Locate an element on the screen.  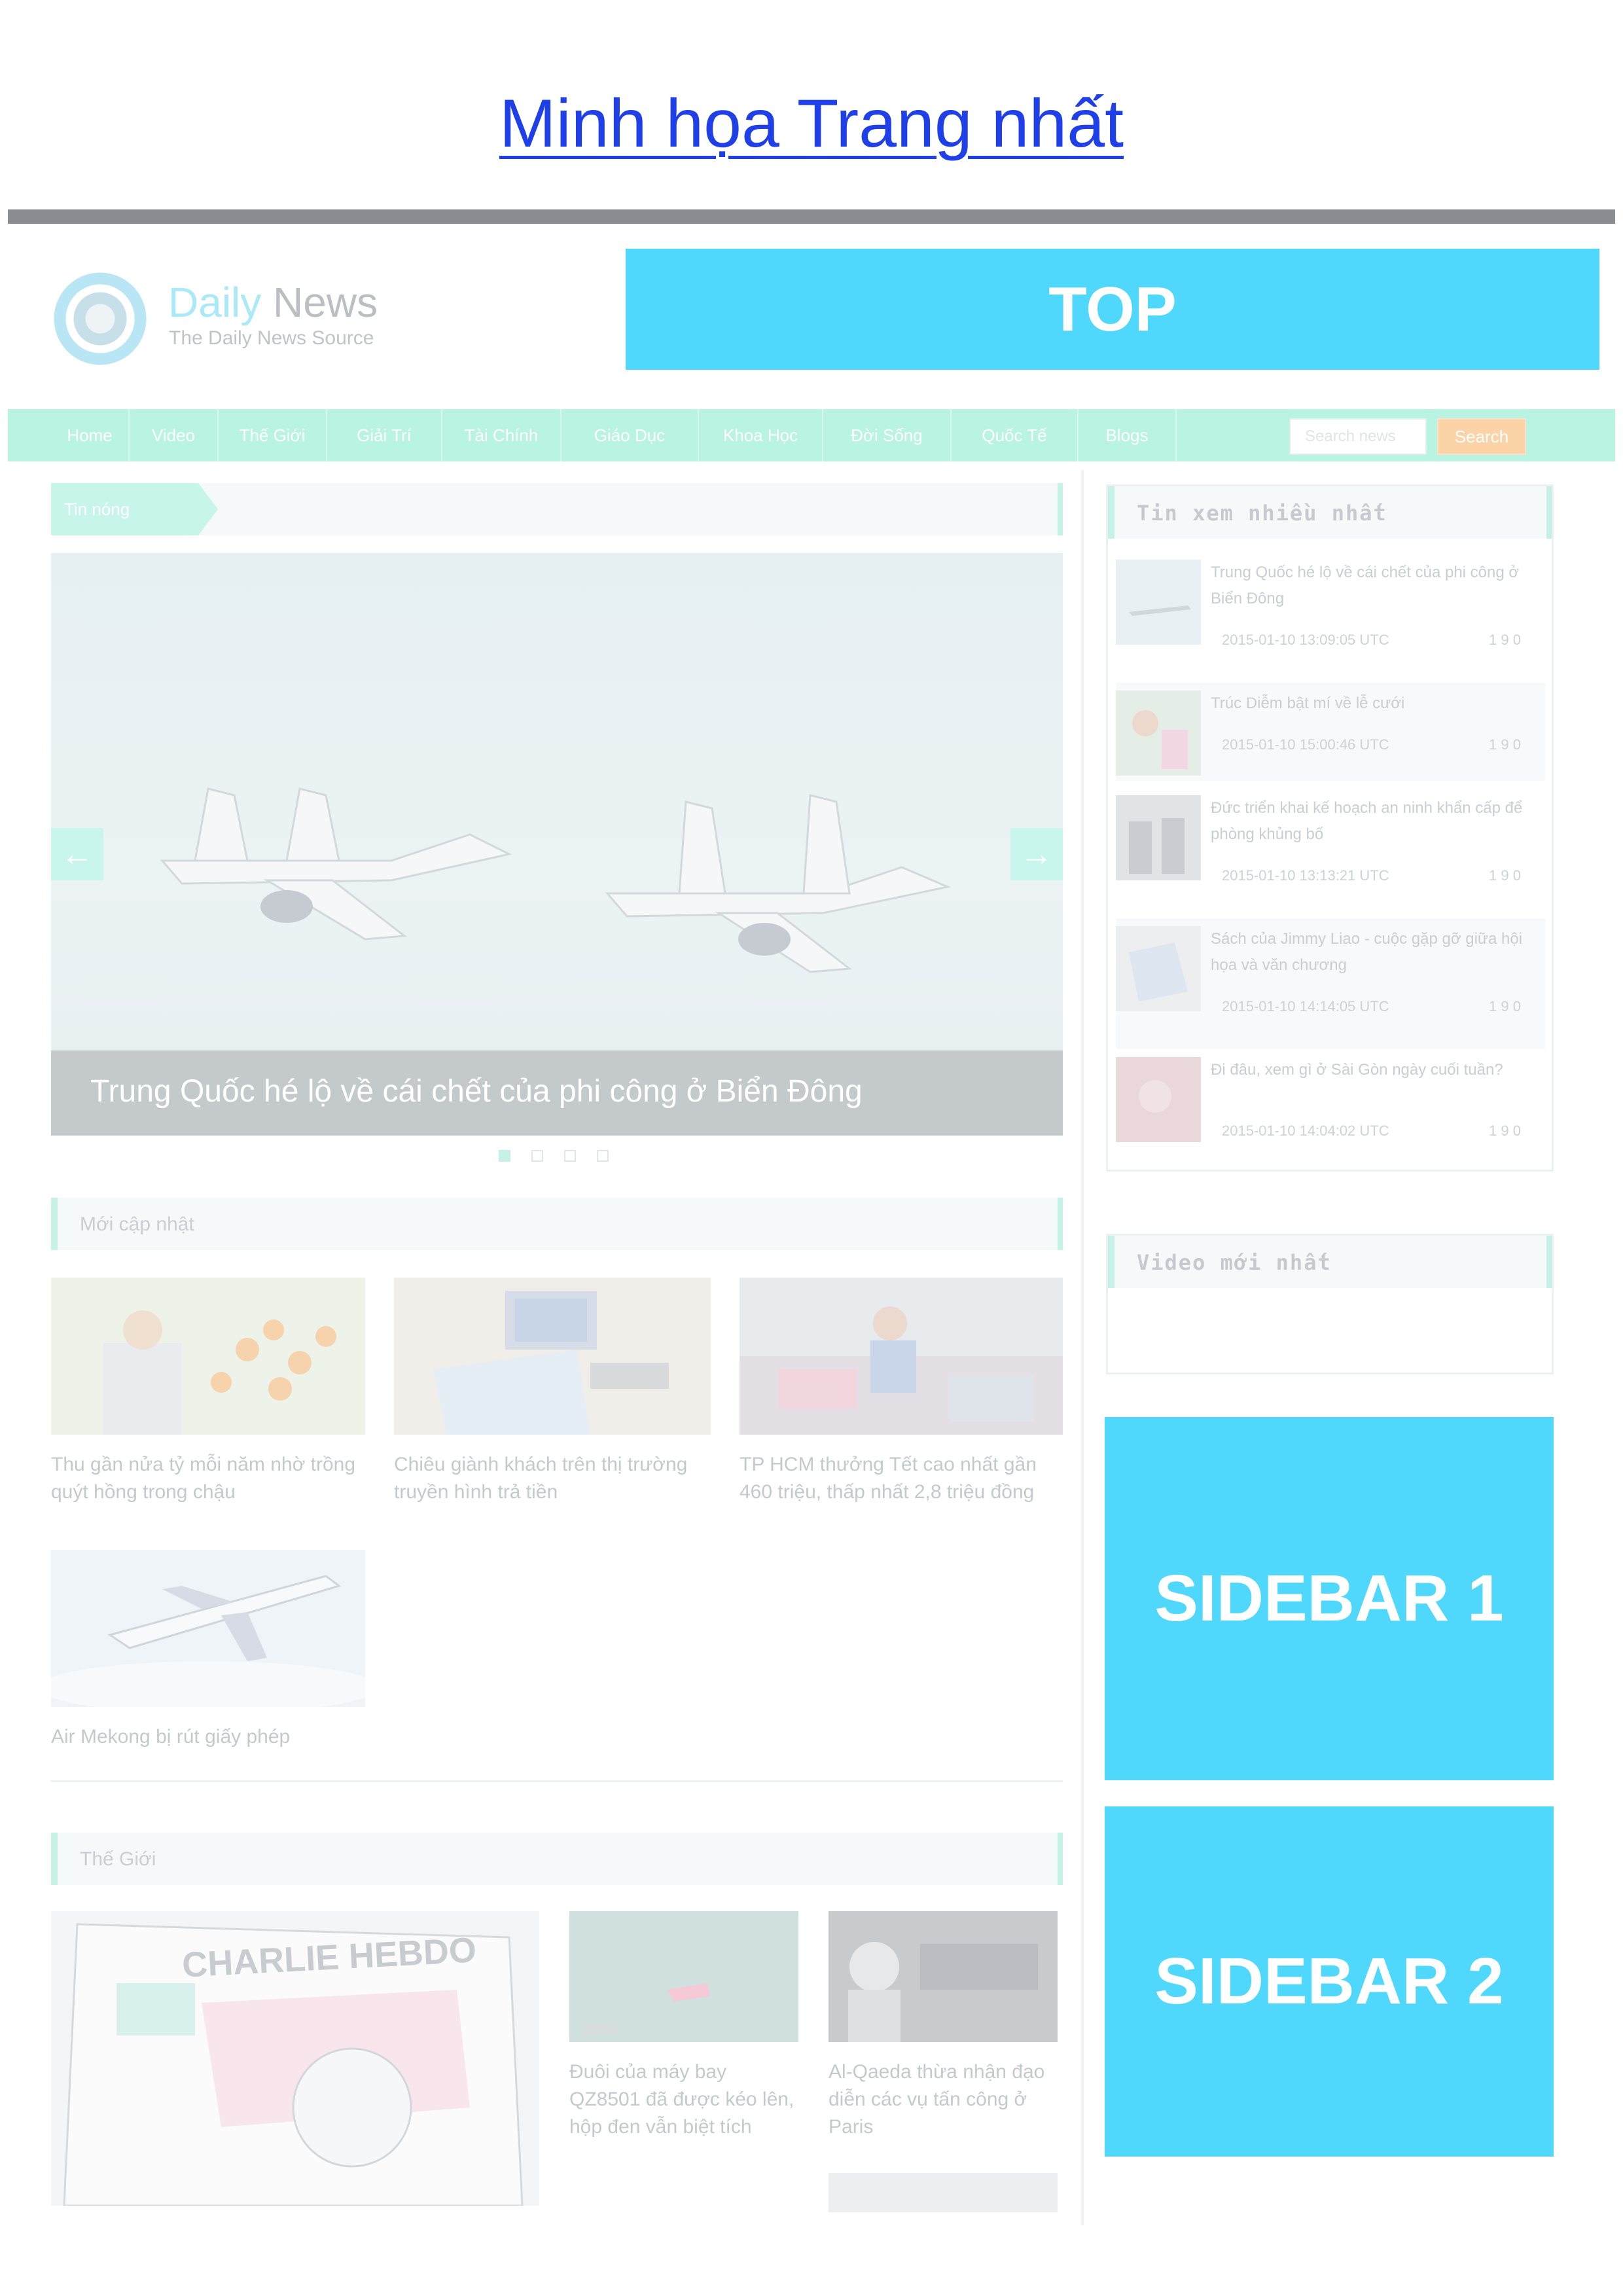
mv-count-3: 1 9 0 is located at coordinates (1505, 875).